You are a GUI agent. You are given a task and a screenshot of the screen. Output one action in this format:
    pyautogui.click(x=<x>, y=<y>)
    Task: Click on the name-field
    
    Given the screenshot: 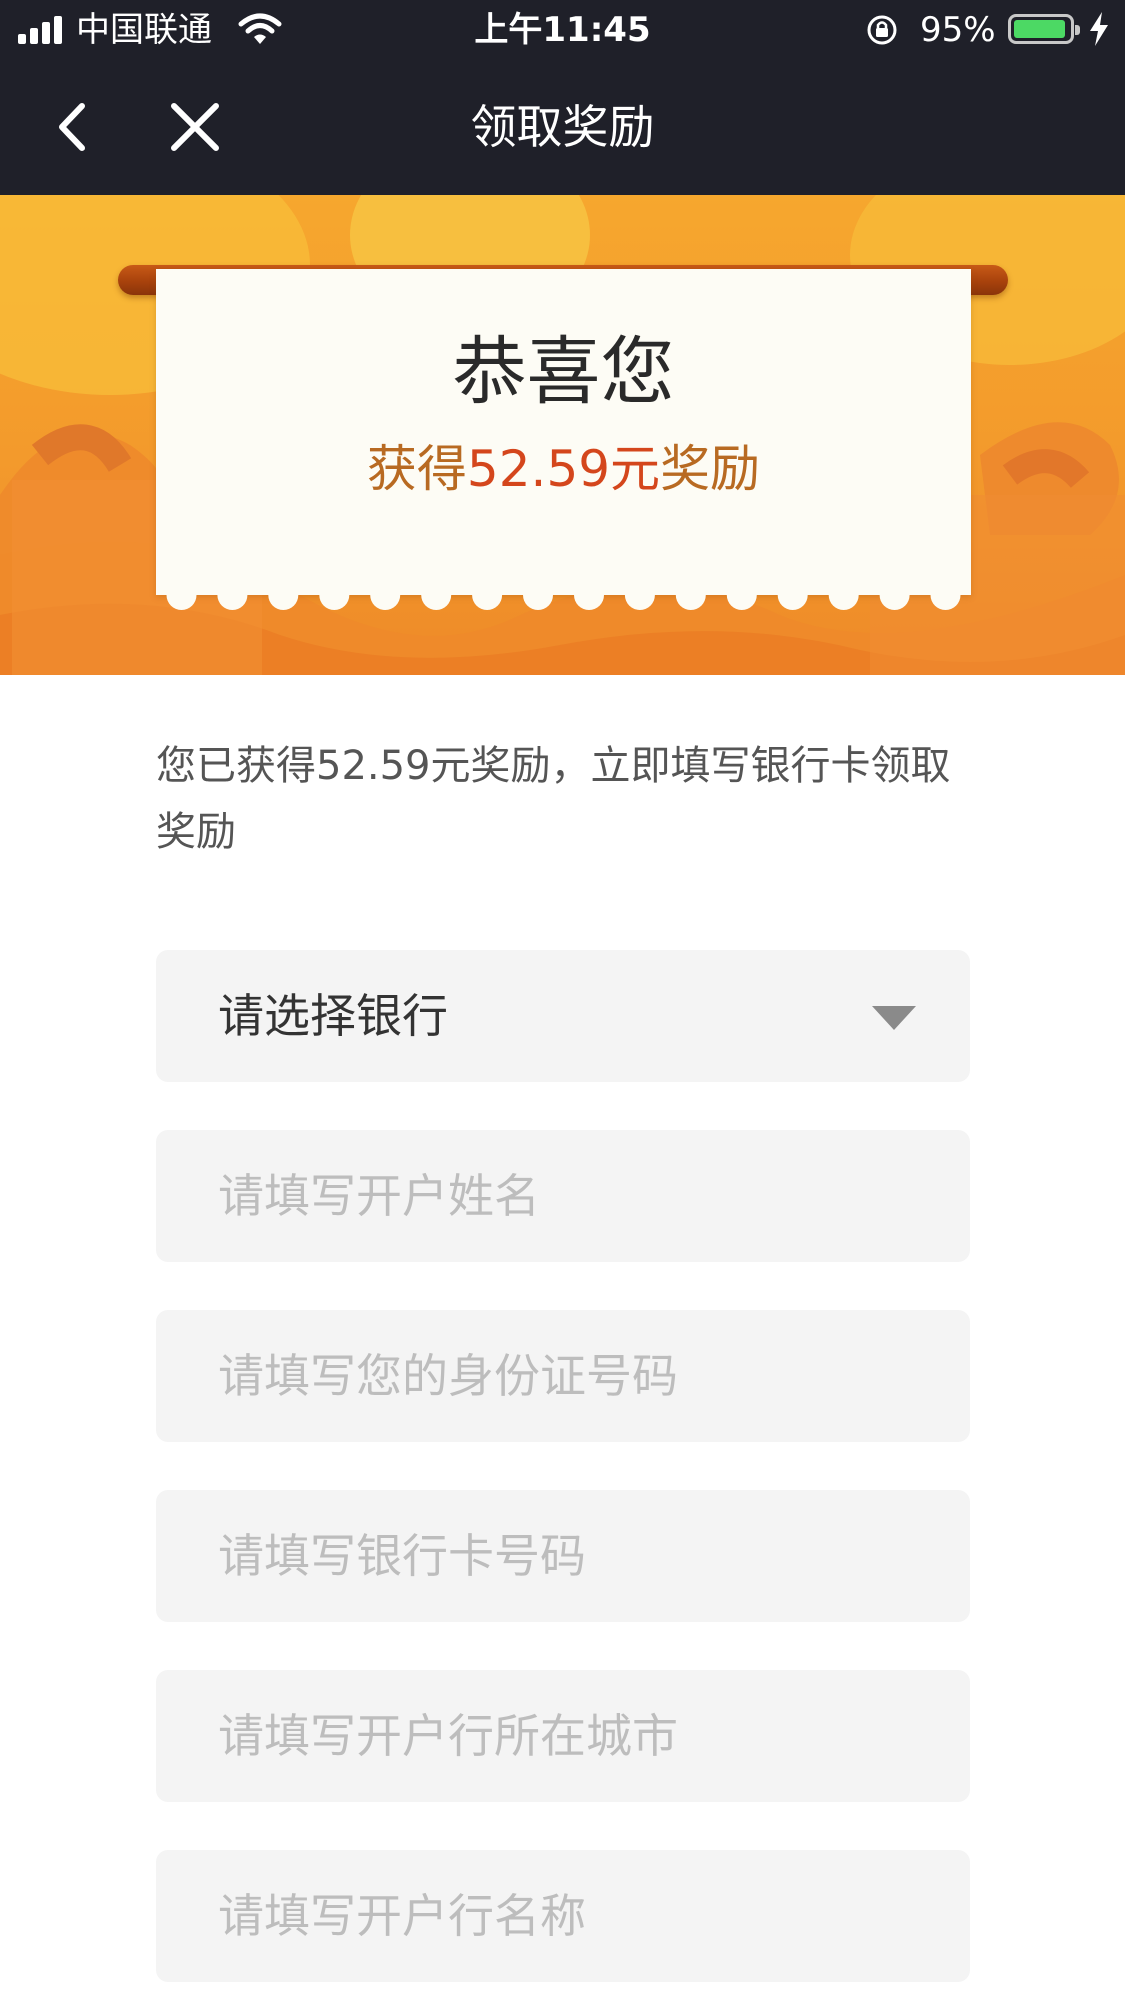 What is the action you would take?
    pyautogui.click(x=563, y=1196)
    